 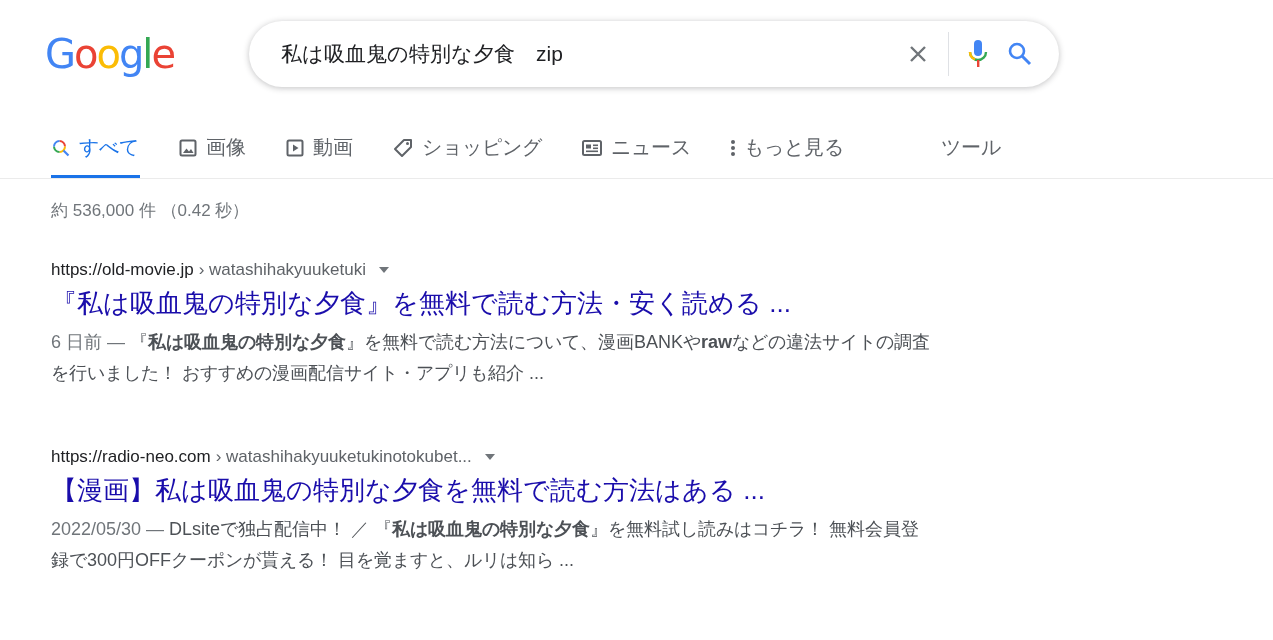 I want to click on more-icon, so click(x=733, y=147).